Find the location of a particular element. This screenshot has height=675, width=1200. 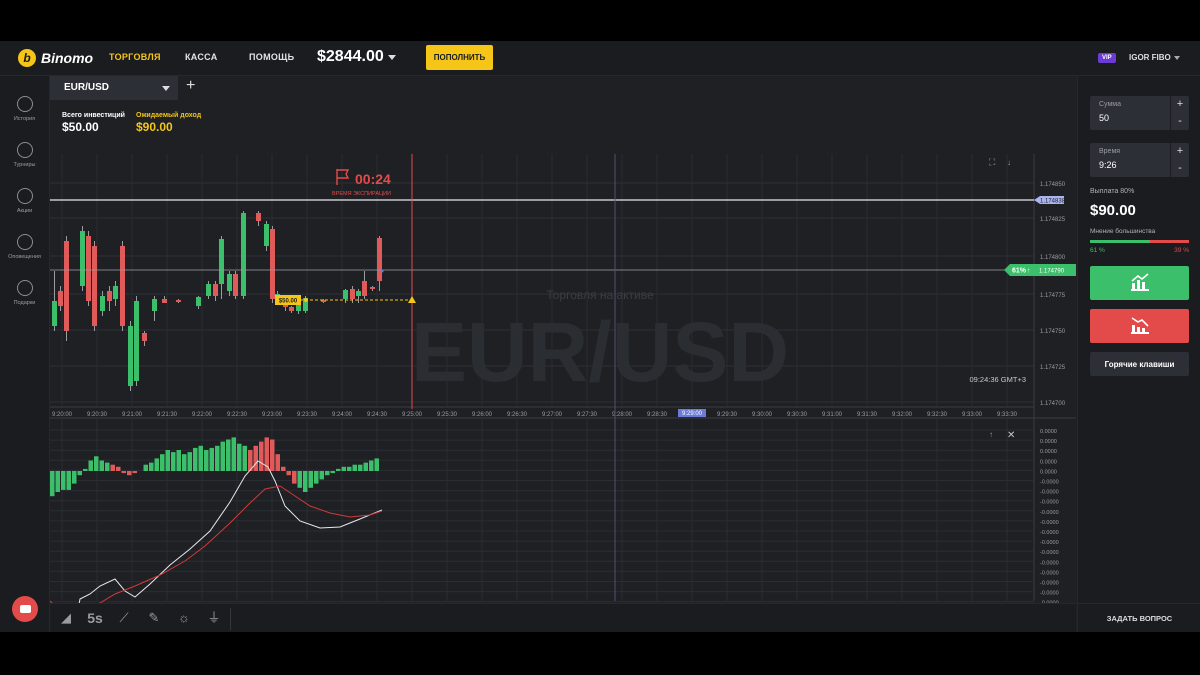

chevron-down-icon is located at coordinates (1177, 58).